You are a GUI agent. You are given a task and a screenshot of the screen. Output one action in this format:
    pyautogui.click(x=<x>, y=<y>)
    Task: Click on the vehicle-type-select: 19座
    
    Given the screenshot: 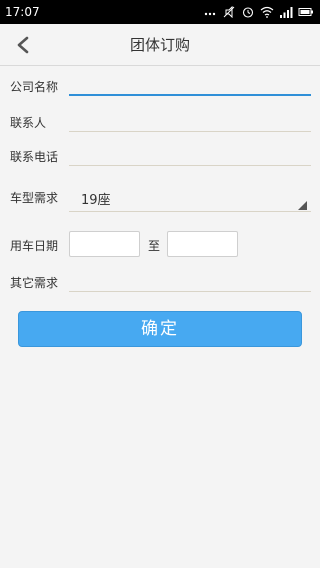 What is the action you would take?
    pyautogui.click(x=190, y=199)
    